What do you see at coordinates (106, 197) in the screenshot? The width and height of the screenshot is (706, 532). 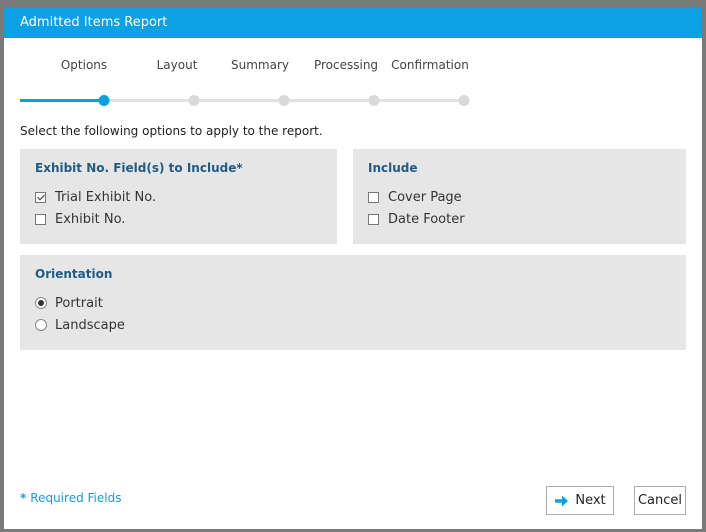 I see `trial-exhibit-label: Trial Exhibit No.` at bounding box center [106, 197].